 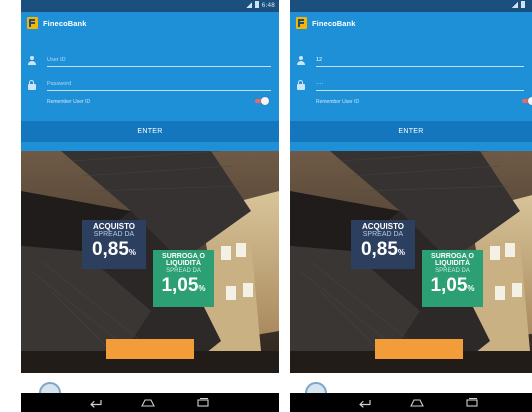 I want to click on user-id-field: 12, so click(x=411, y=62).